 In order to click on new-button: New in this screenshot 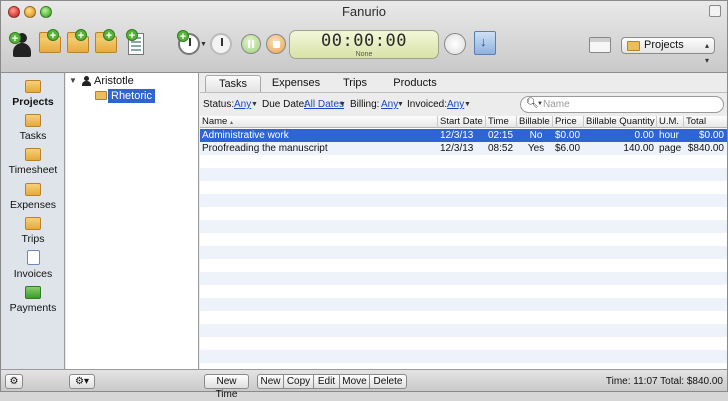, I will do `click(270, 381)`.